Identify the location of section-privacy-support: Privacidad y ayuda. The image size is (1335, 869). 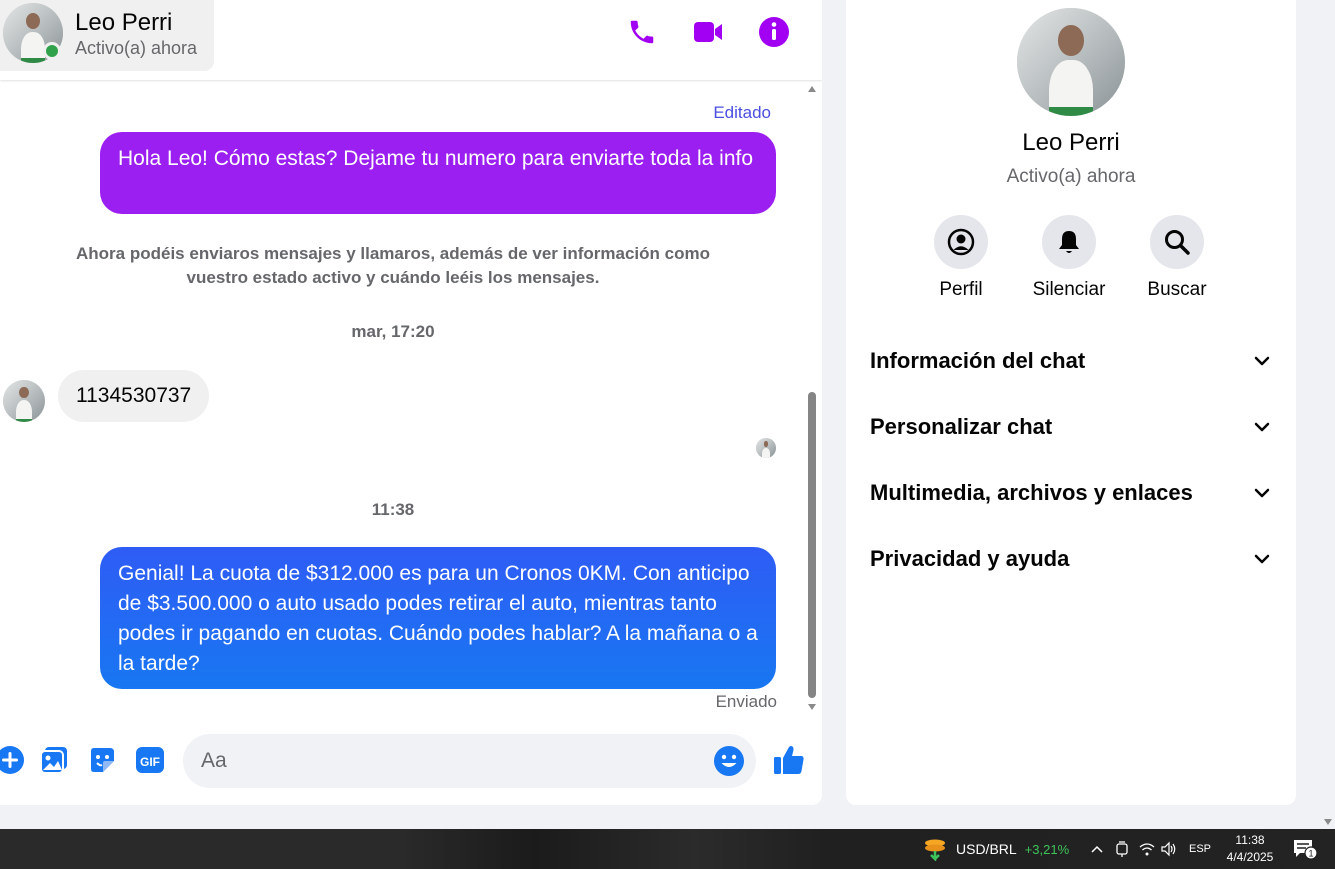
(1071, 559).